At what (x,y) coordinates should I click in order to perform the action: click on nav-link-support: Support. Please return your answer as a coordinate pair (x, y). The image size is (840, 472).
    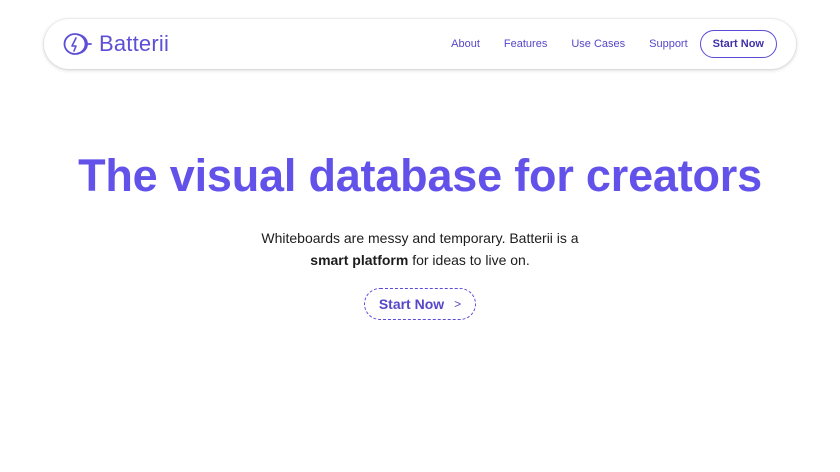
    Looking at the image, I should click on (668, 44).